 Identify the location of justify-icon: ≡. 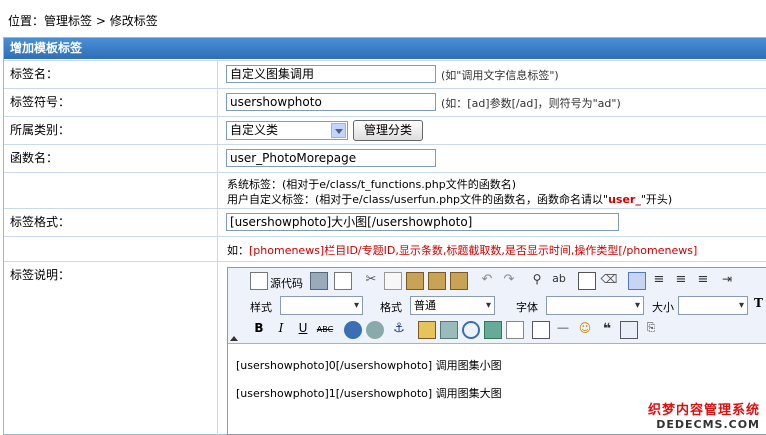
(703, 281).